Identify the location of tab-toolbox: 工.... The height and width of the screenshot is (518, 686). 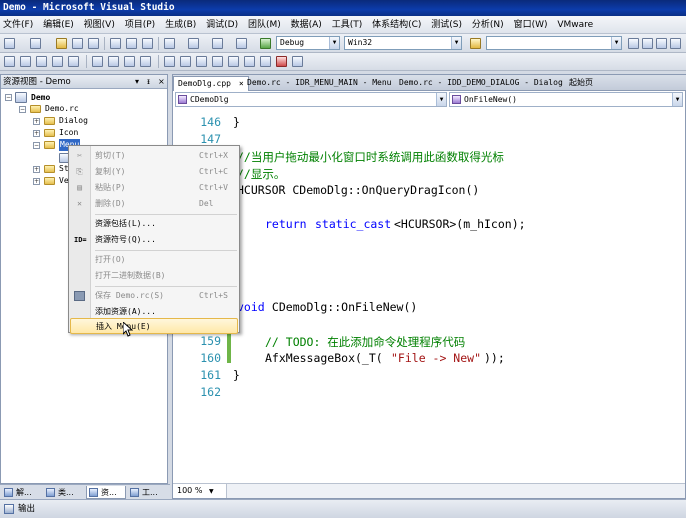
(148, 492).